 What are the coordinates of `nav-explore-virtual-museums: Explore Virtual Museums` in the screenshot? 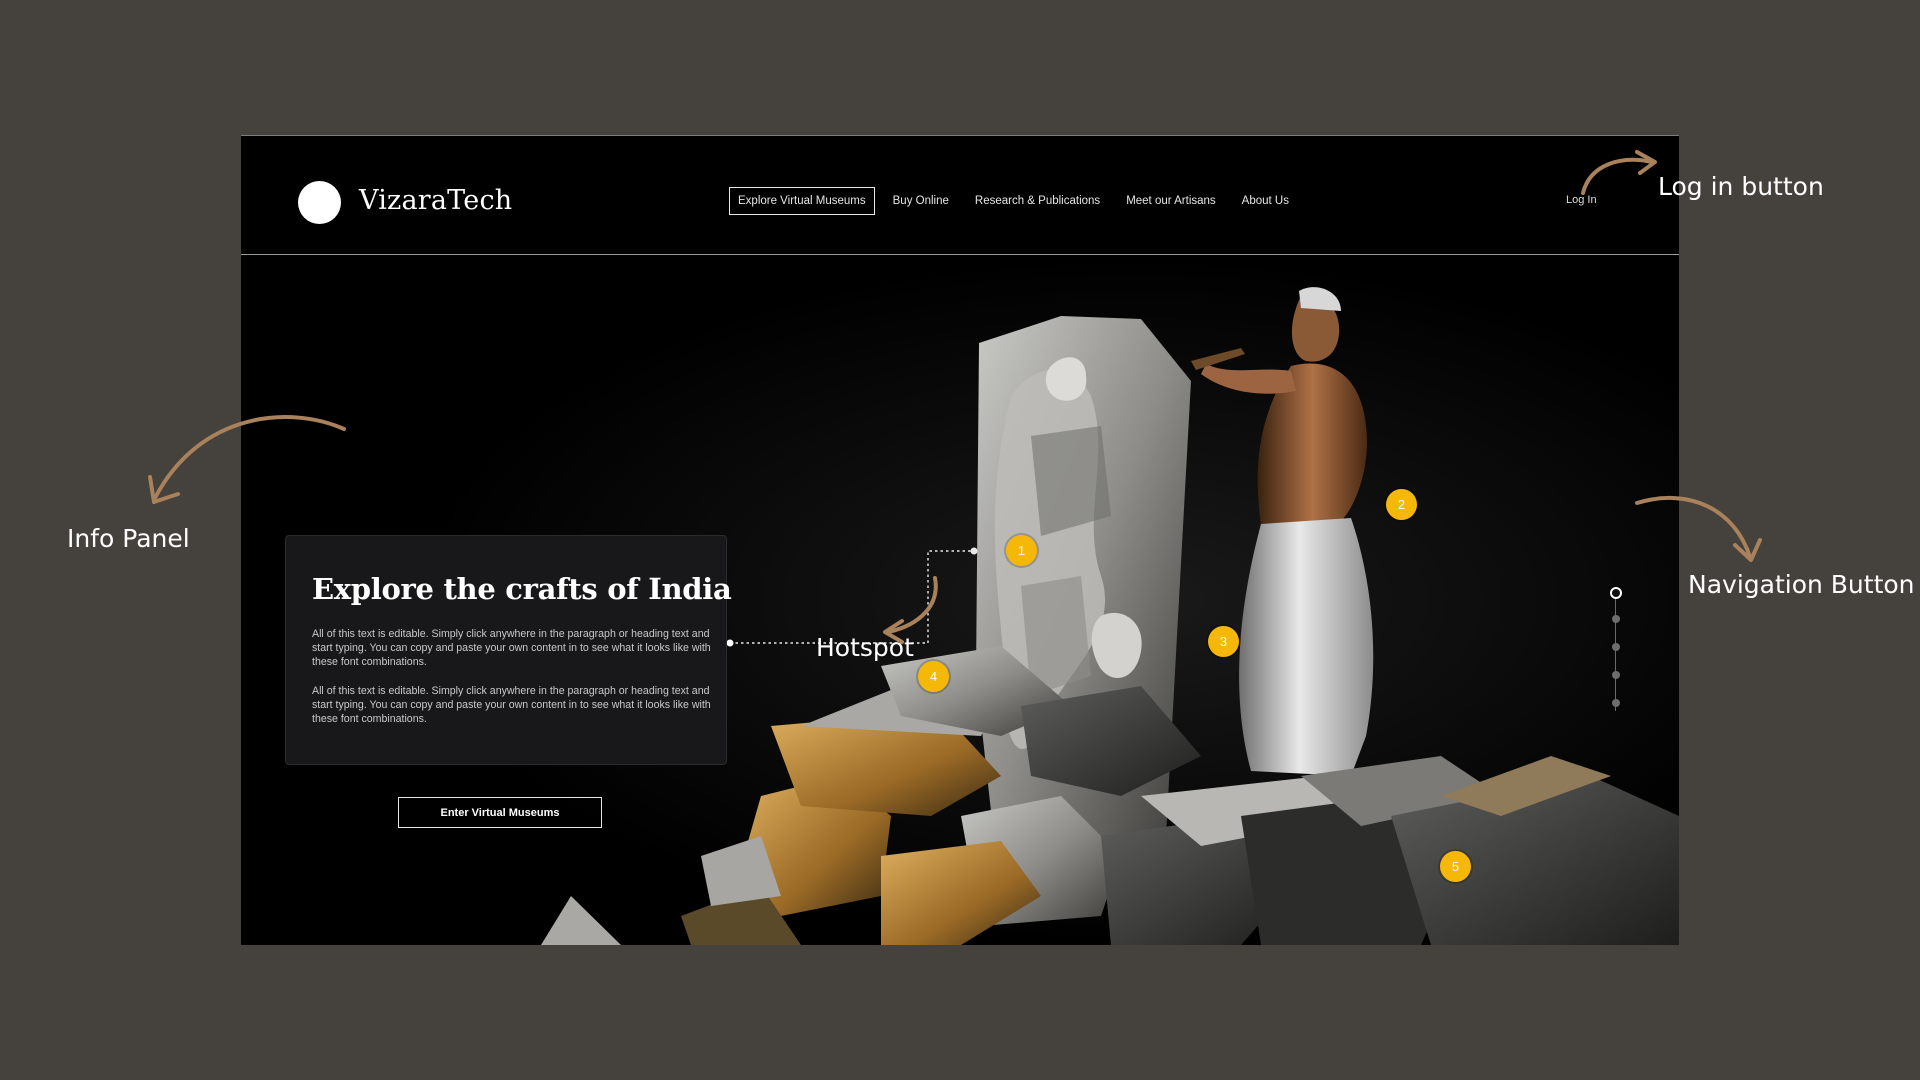 It's located at (802, 201).